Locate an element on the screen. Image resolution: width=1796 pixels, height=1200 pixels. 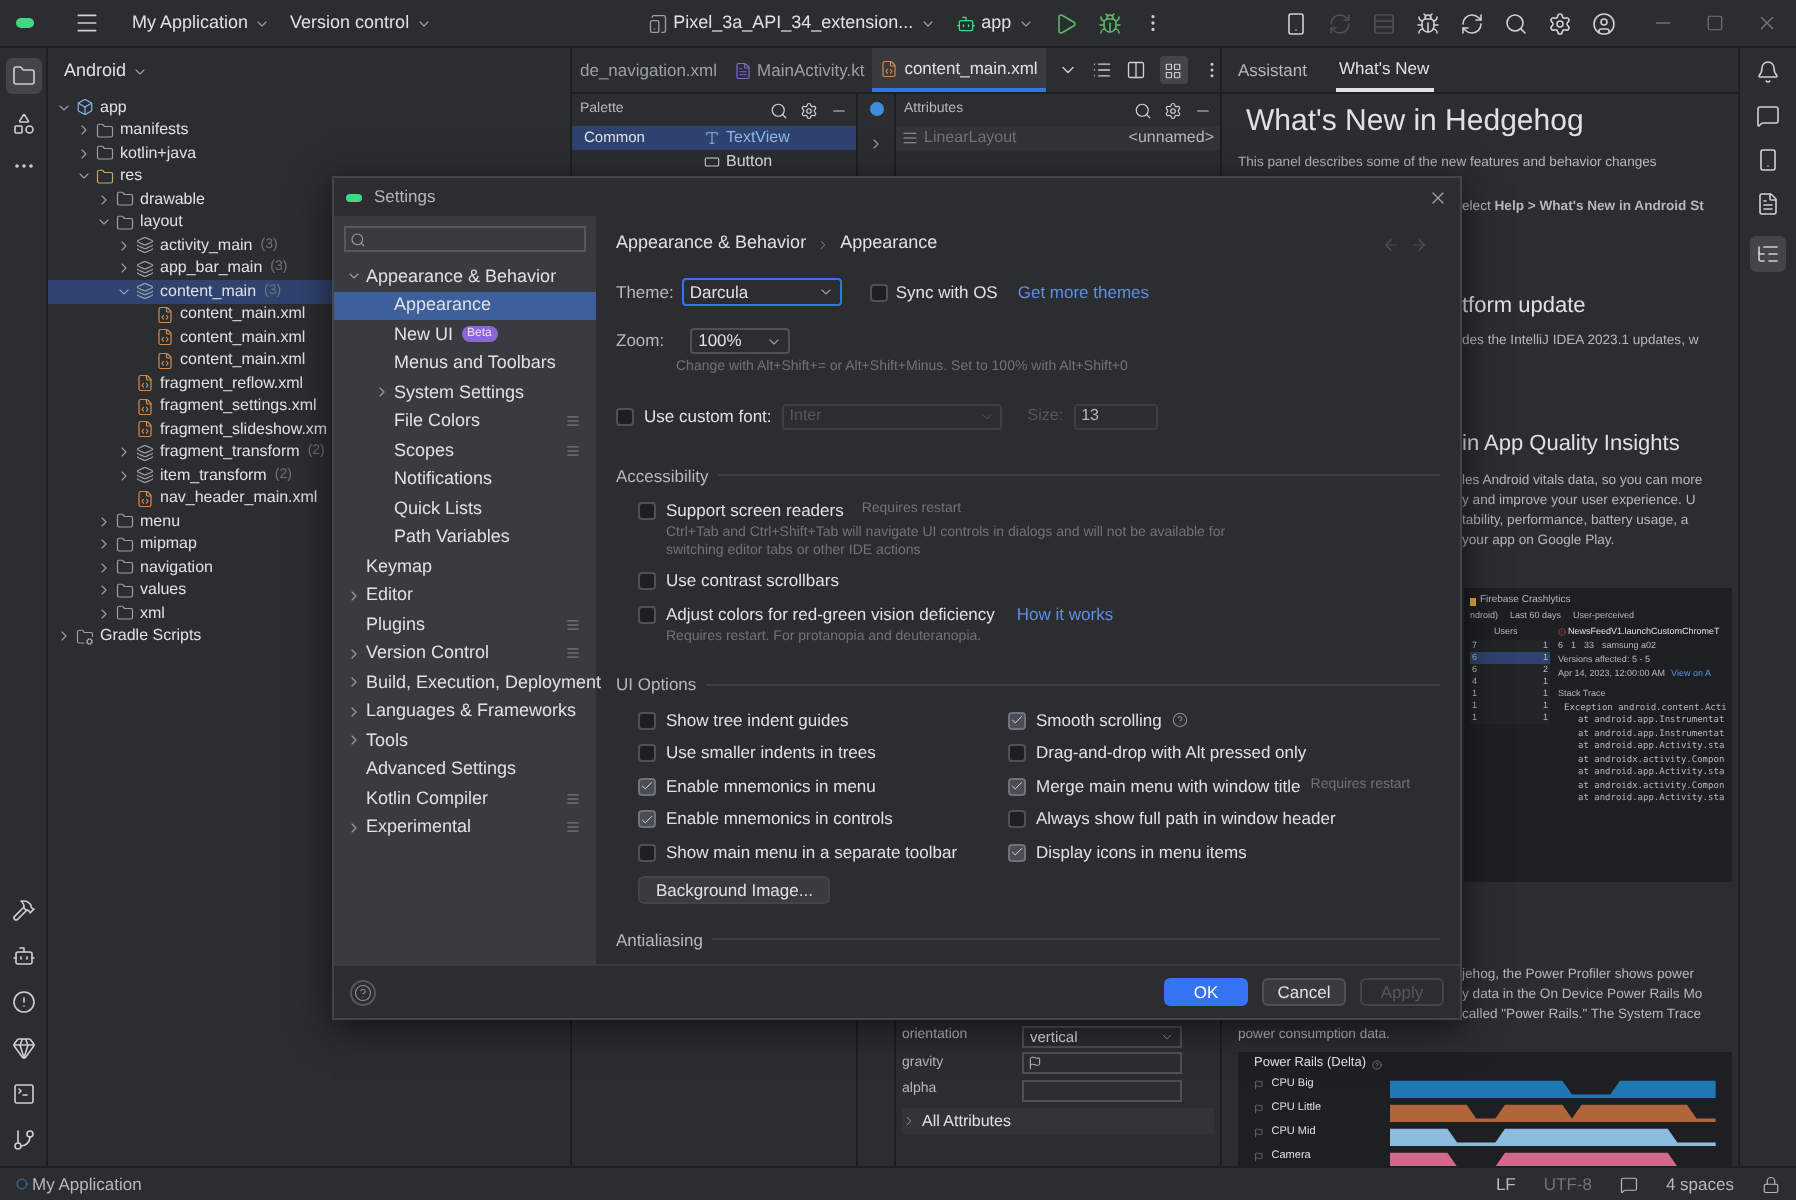
search-field is located at coordinates (465, 239).